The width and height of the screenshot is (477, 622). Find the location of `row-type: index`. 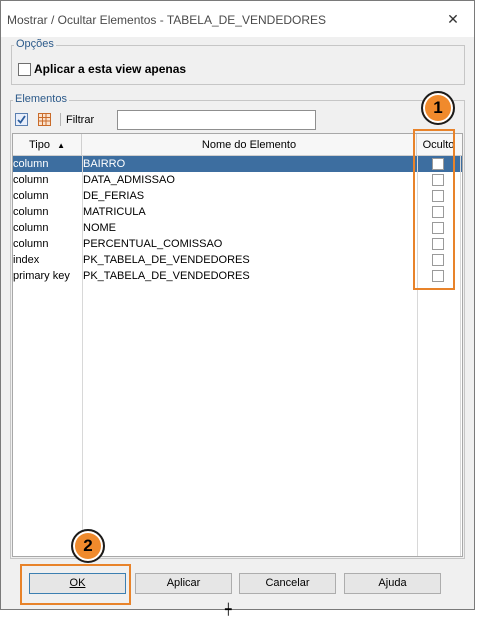

row-type: index is located at coordinates (26, 260).